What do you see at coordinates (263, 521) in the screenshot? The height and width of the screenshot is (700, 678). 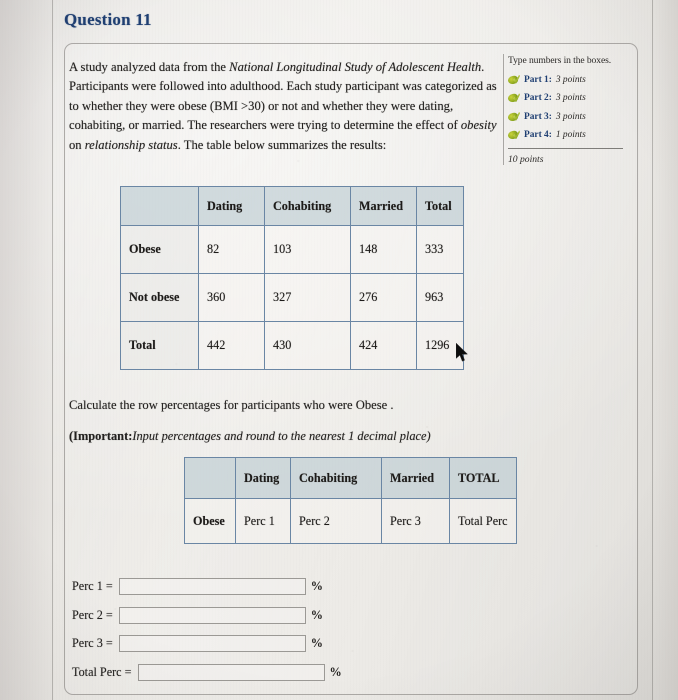 I see `table-cell: Perc 1` at bounding box center [263, 521].